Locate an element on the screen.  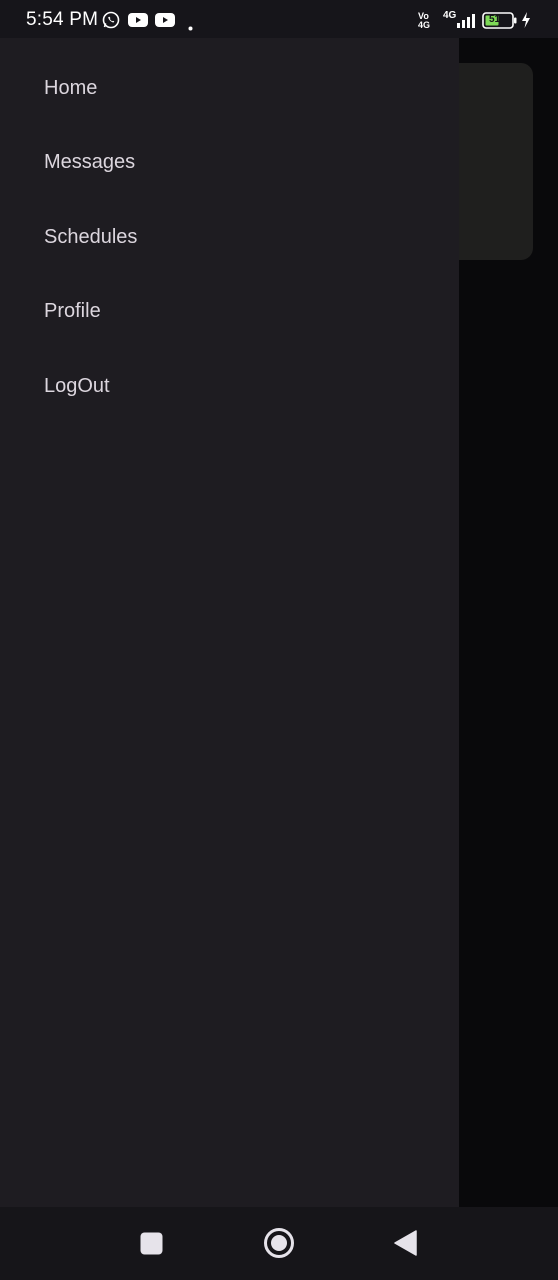
home-circle-icon is located at coordinates (279, 1245).